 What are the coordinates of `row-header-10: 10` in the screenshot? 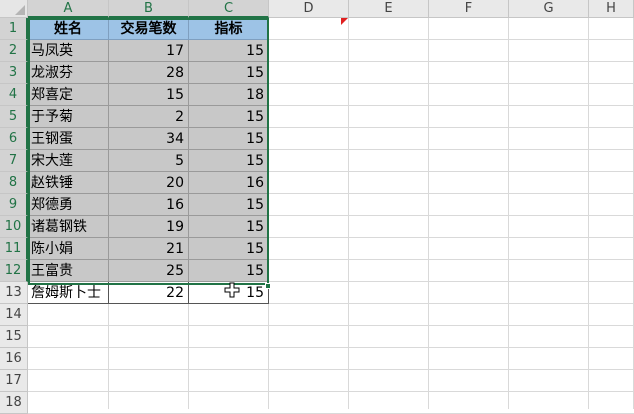 It's located at (14, 227).